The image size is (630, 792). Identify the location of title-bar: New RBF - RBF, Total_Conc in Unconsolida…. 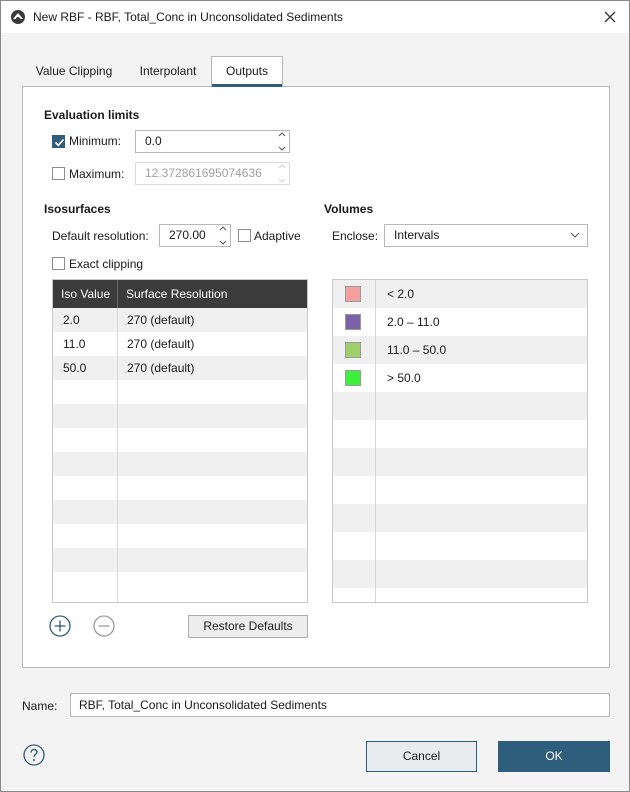
(315, 17).